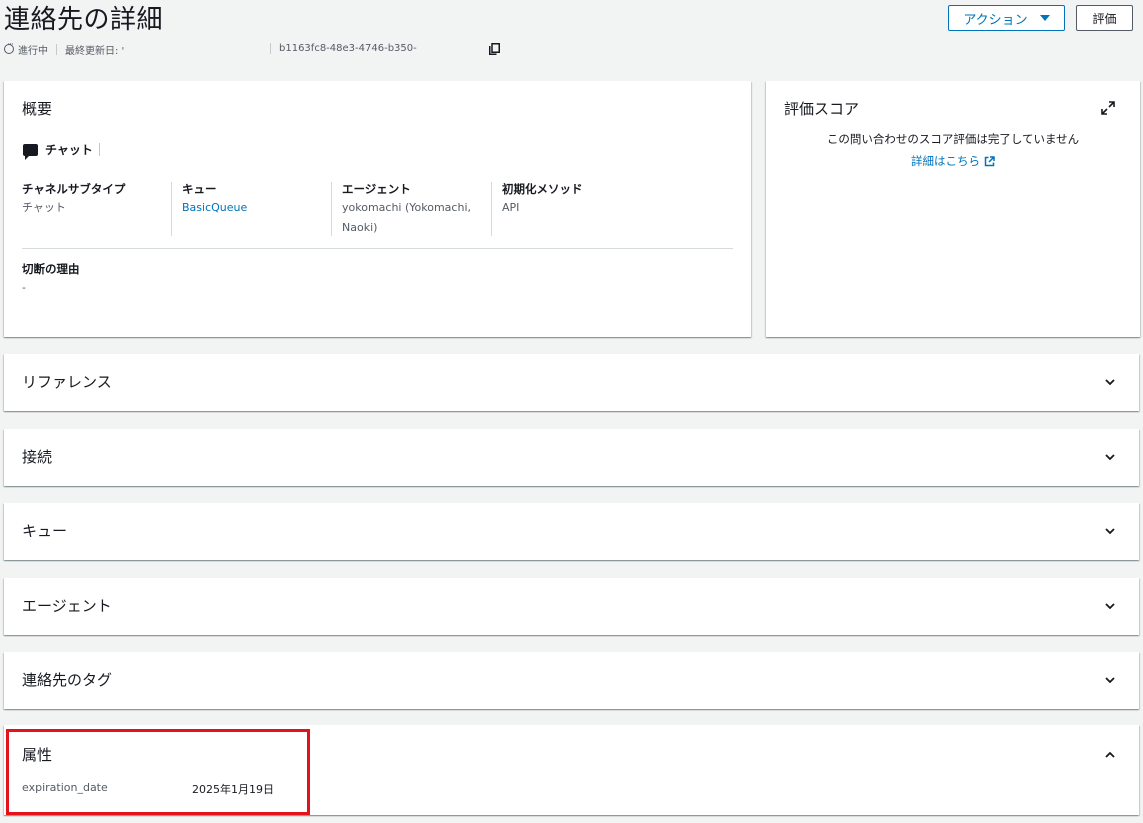  I want to click on section-title: 接続, so click(37, 457).